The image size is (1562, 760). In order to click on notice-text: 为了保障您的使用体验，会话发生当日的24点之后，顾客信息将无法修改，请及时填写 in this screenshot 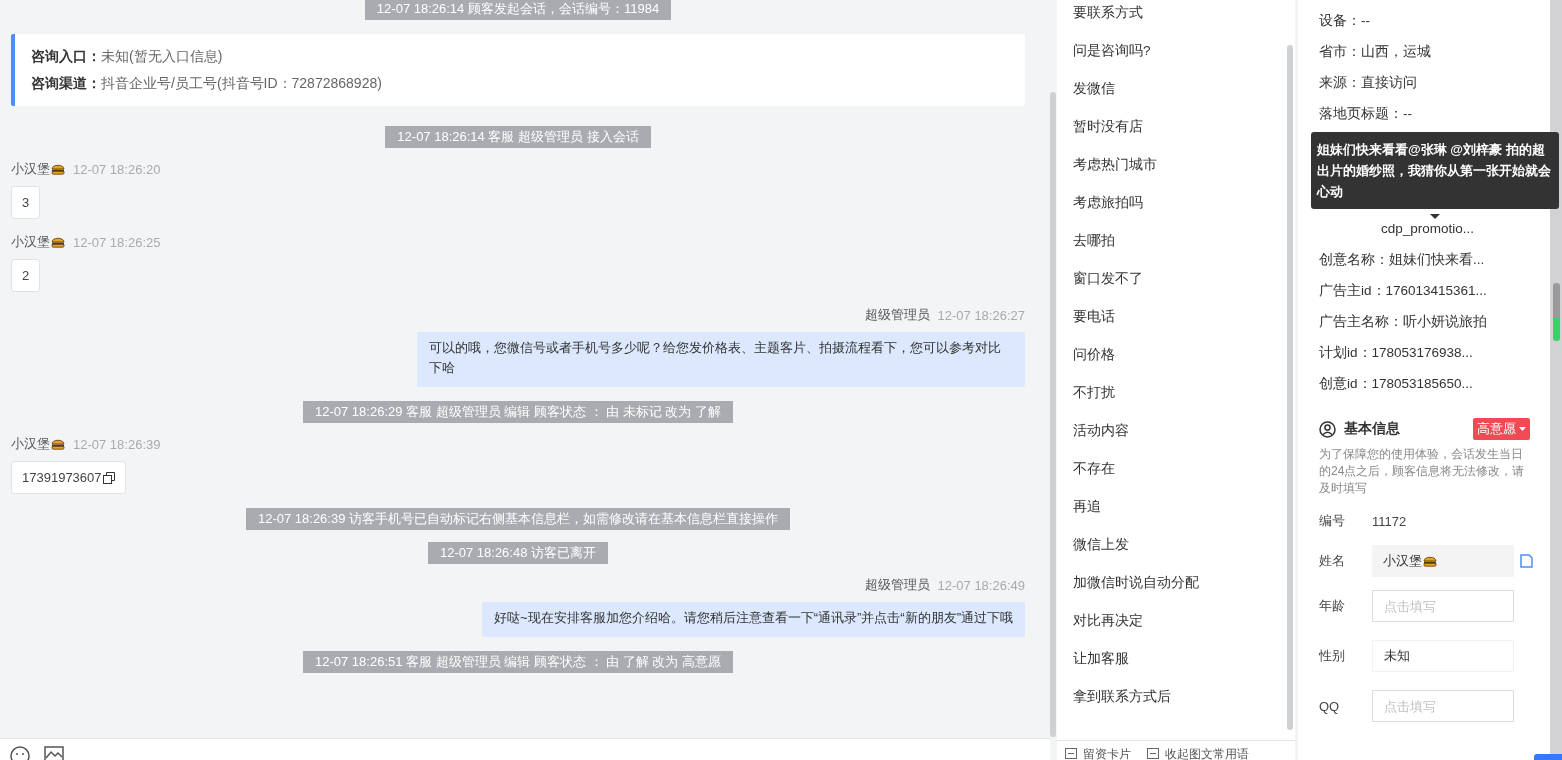, I will do `click(1422, 471)`.